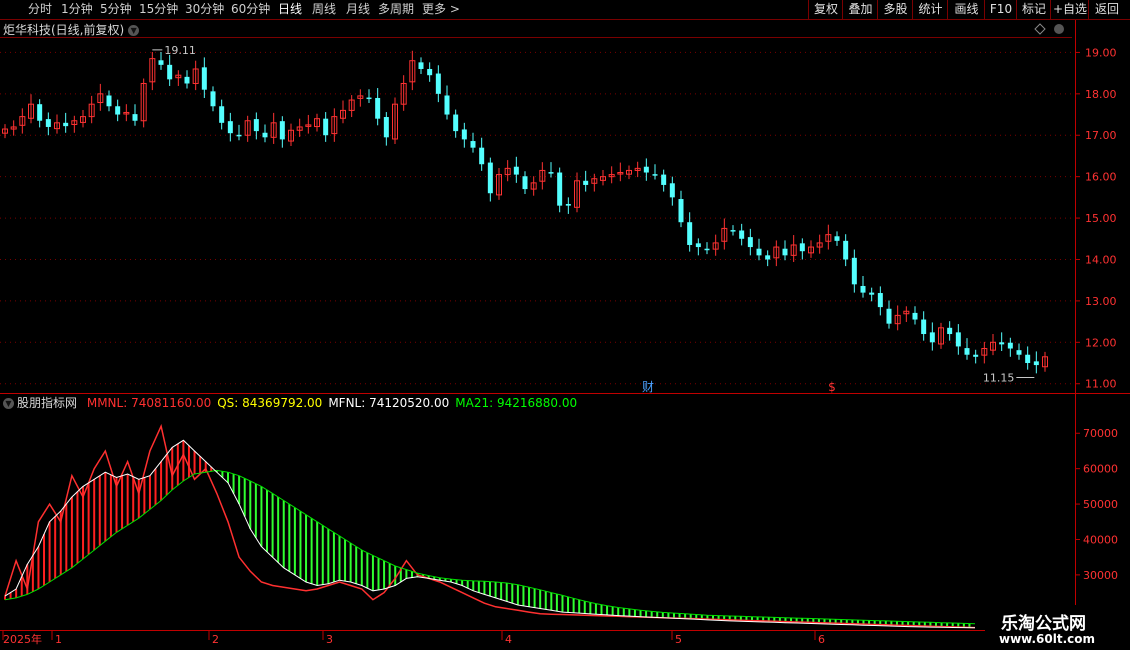  I want to click on indicator-readout-0: MMNL: 74081160.00, so click(149, 403).